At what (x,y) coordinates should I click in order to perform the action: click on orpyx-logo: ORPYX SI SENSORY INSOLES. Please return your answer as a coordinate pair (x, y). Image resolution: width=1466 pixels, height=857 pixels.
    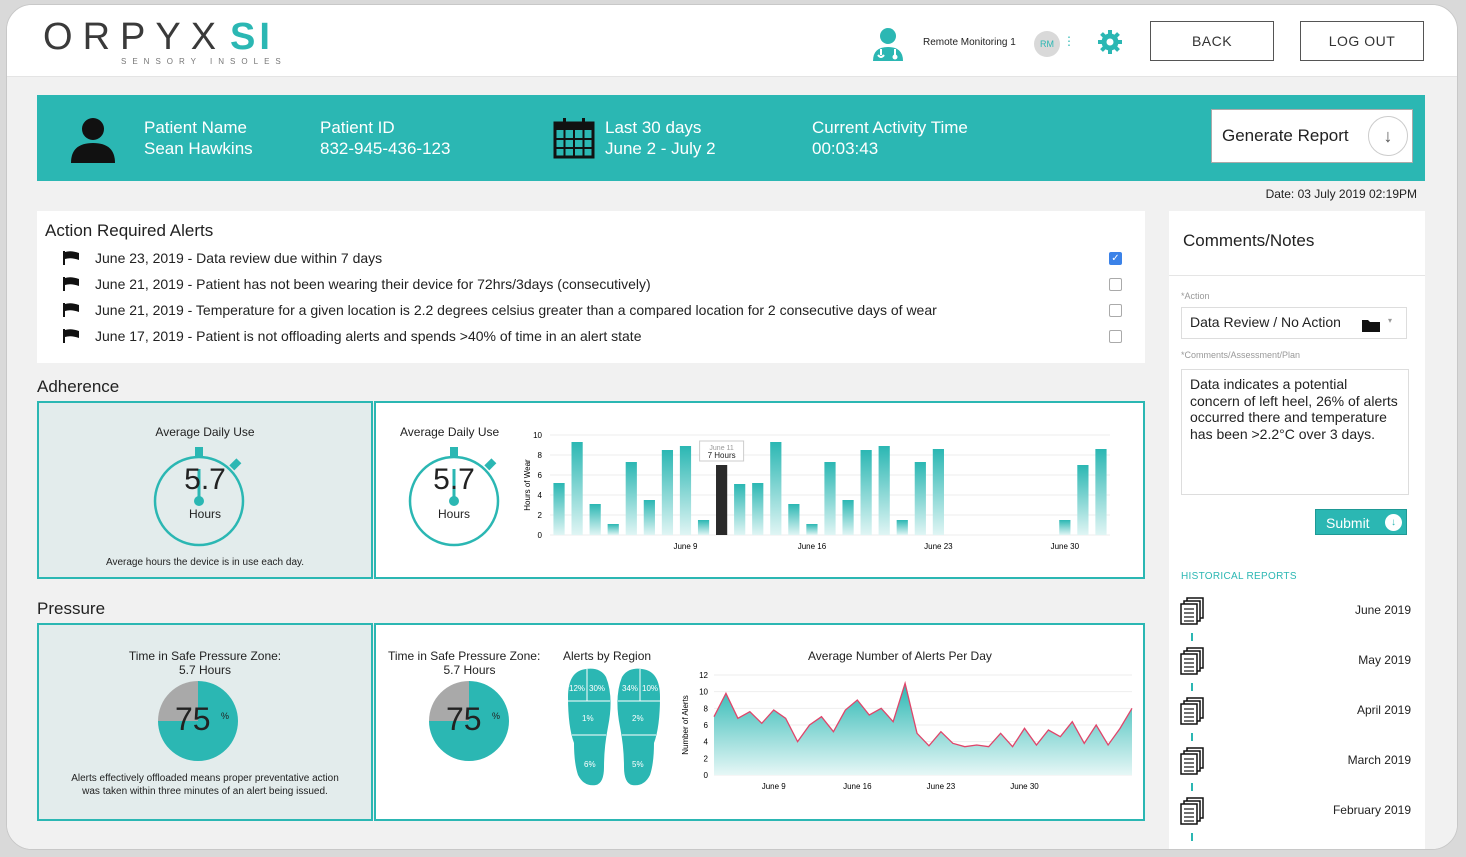
    Looking at the image, I should click on (165, 41).